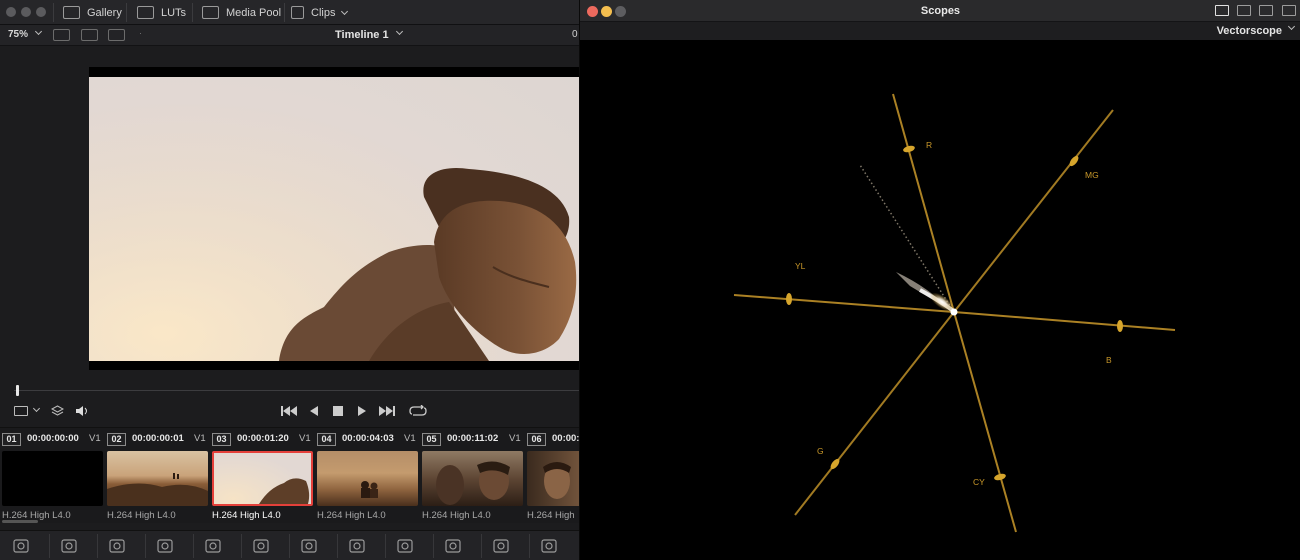 The image size is (1300, 560). I want to click on clip-item: 05 00:00:11:02 V1 H.264 High L4.0, so click(472, 476).